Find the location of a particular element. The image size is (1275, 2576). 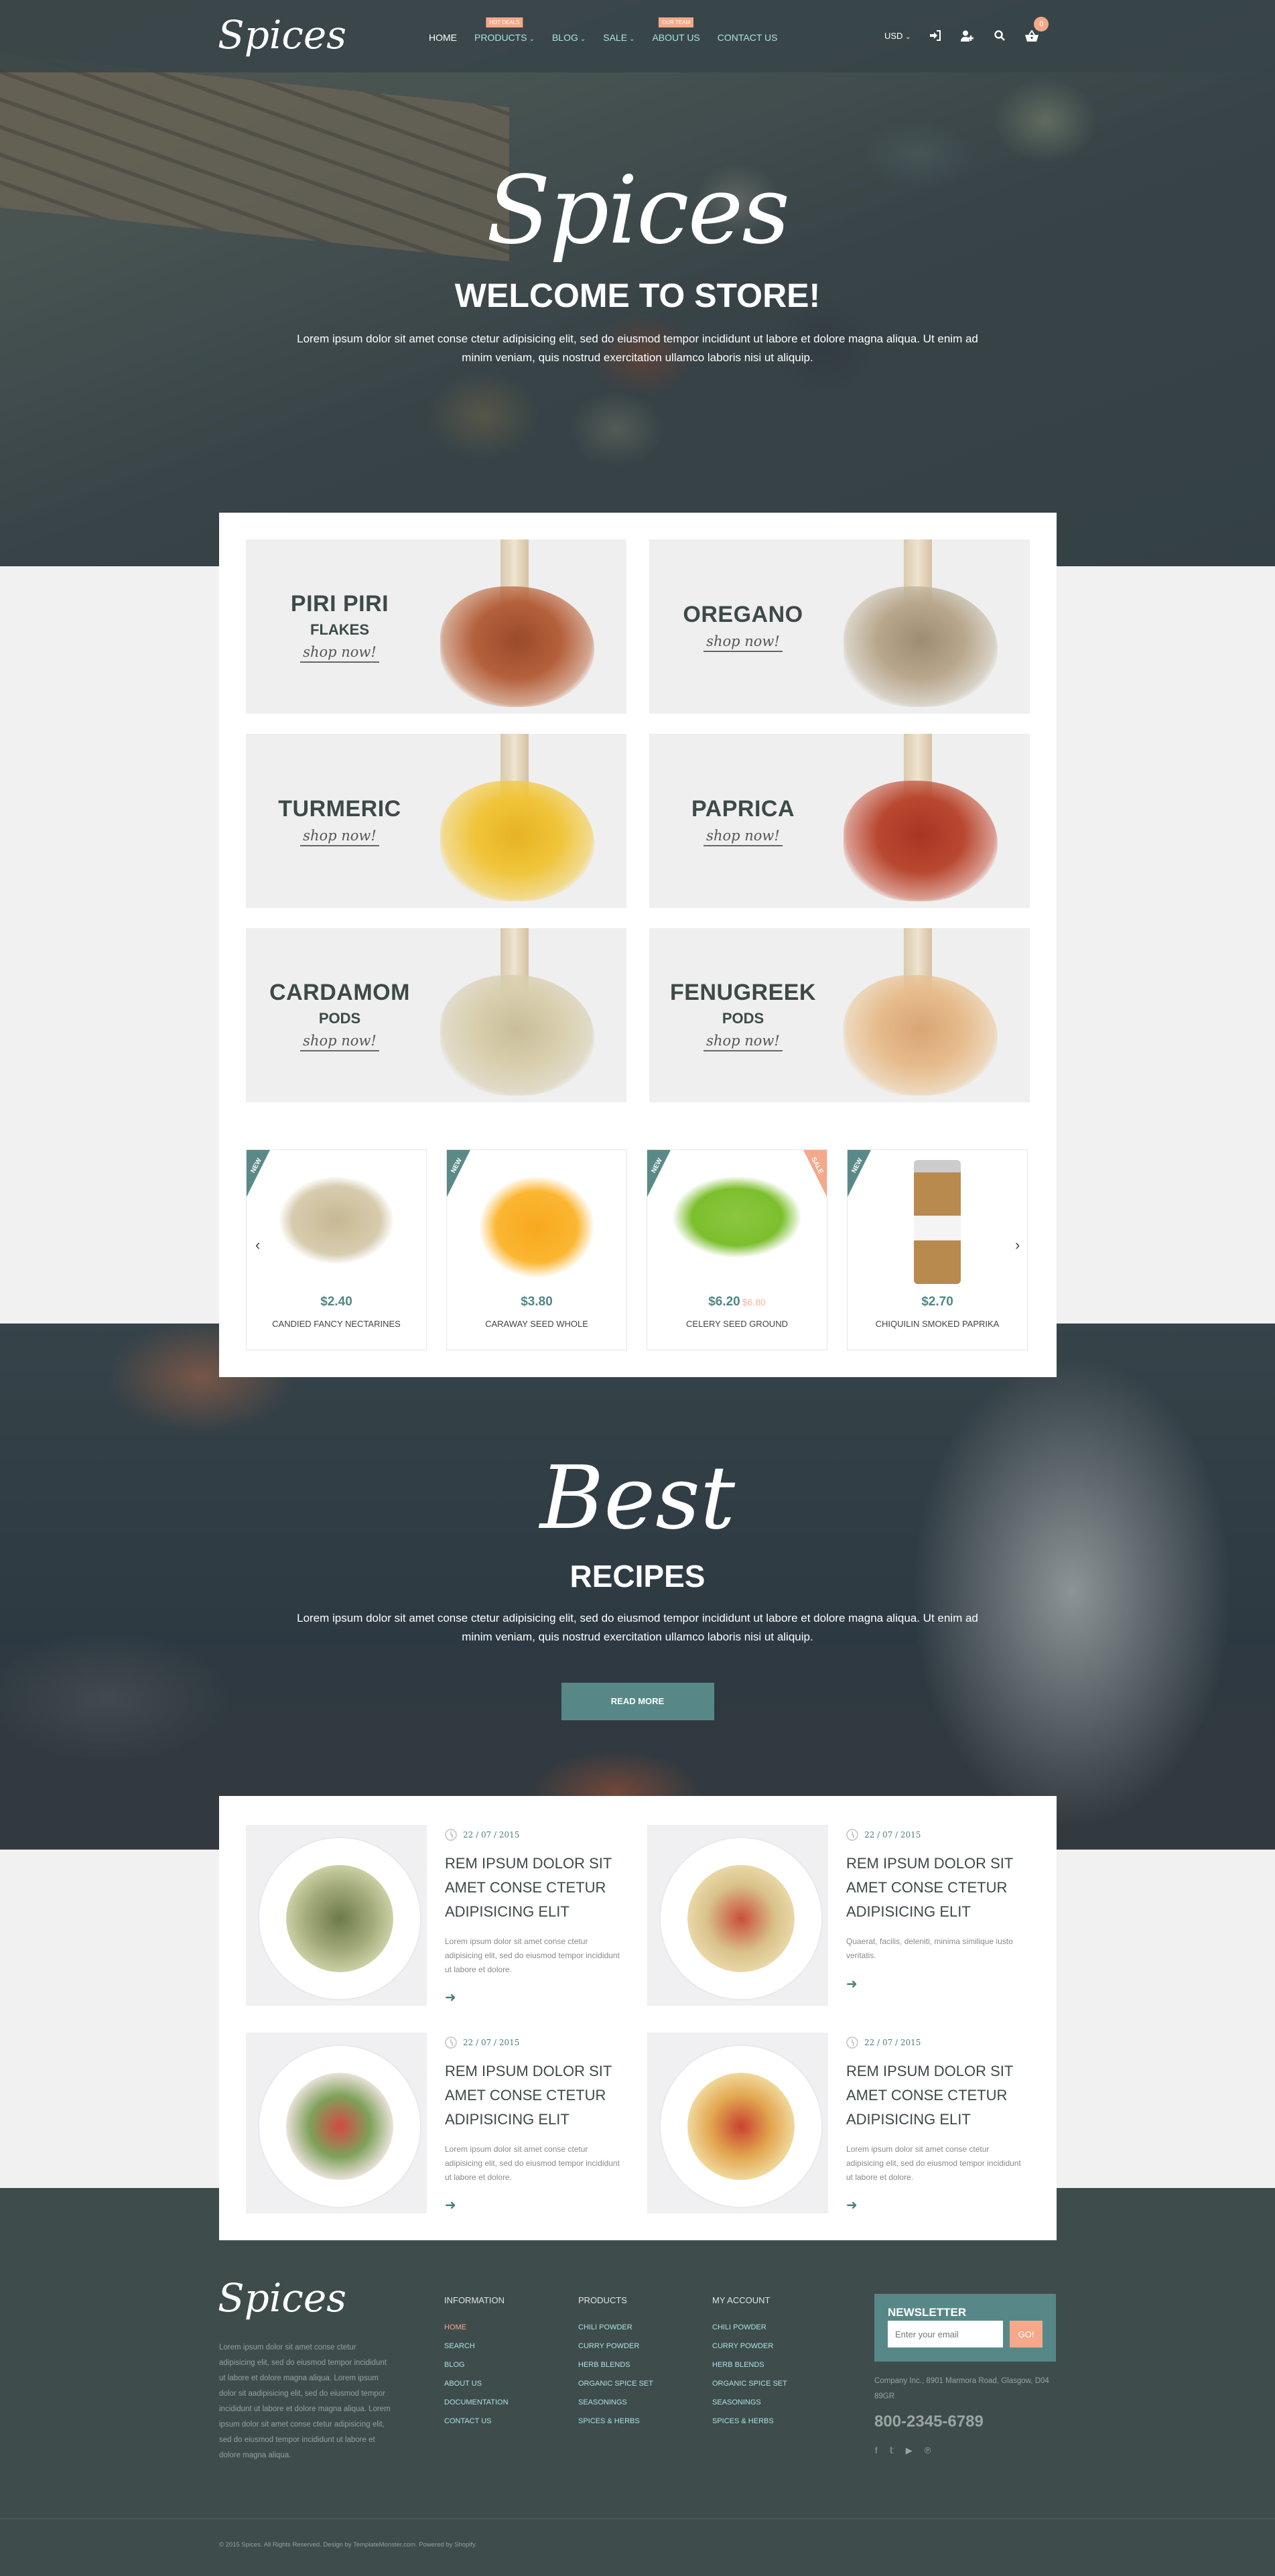

price-value: $6.20 is located at coordinates (724, 1302).